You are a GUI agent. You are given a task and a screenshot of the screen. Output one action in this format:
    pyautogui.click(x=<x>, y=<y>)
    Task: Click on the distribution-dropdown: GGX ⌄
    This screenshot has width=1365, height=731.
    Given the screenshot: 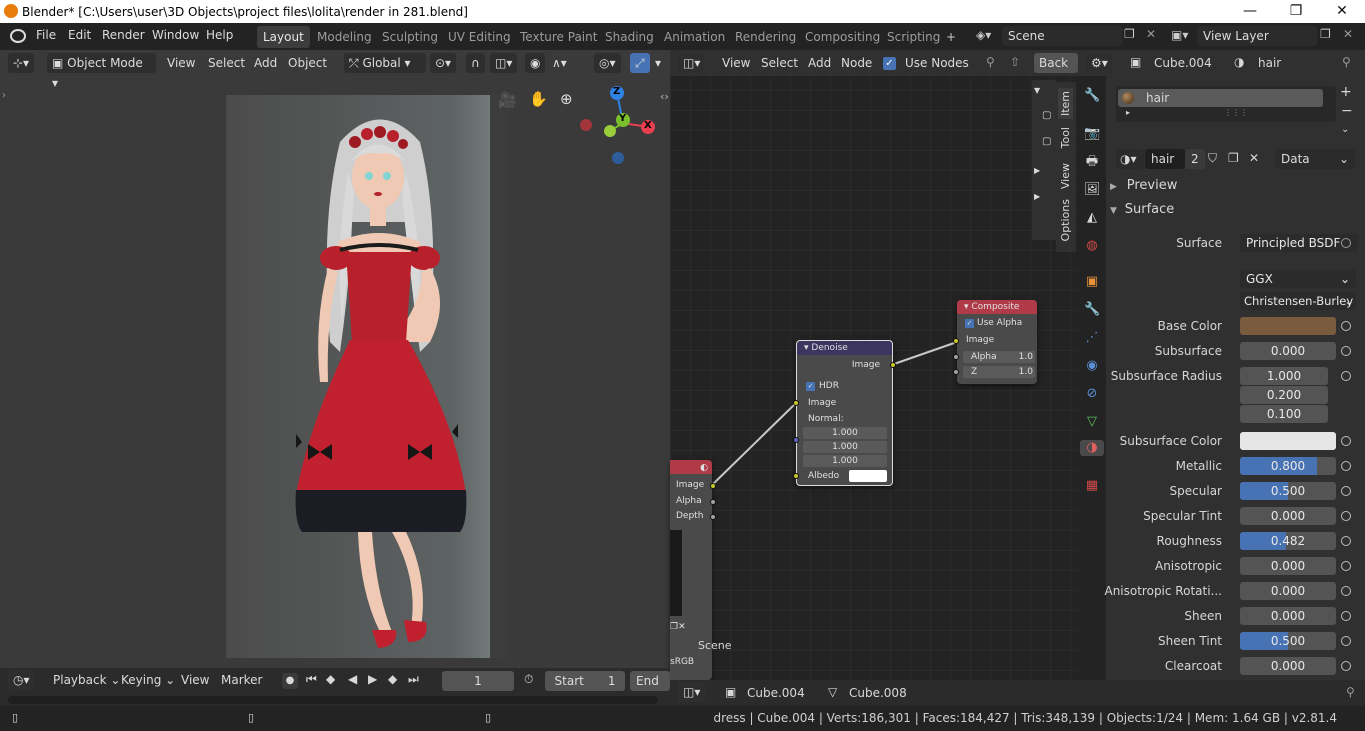 What is the action you would take?
    pyautogui.click(x=1298, y=279)
    